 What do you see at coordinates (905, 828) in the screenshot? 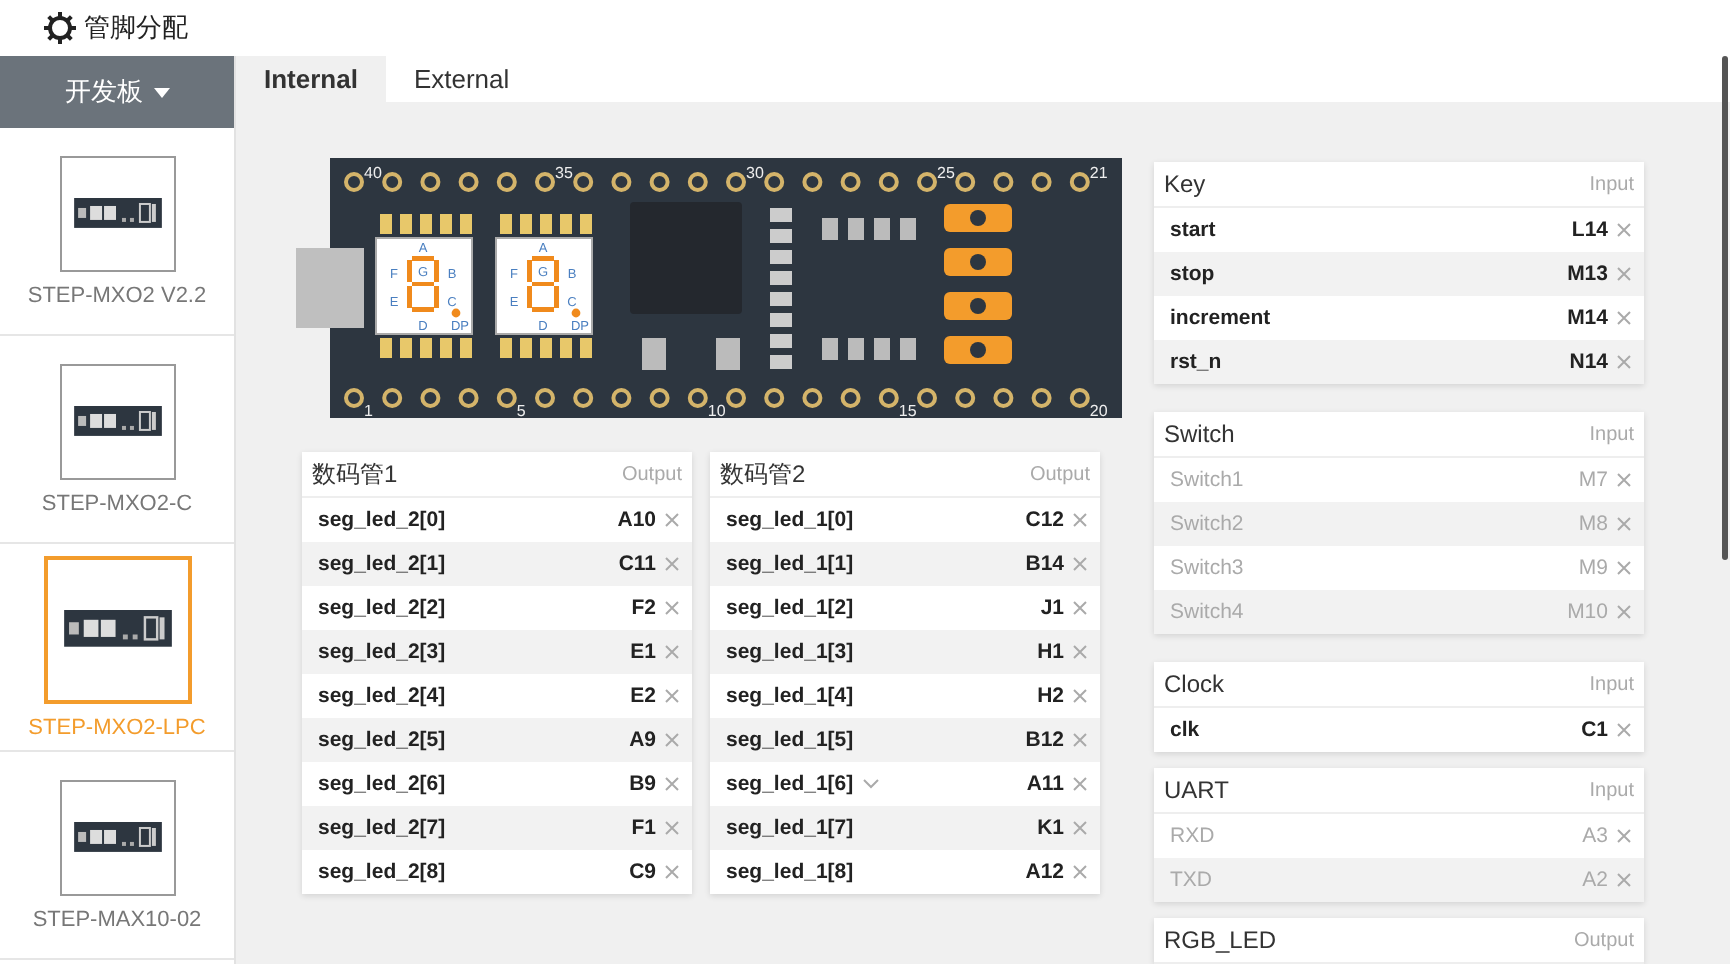
I see `pin-row: seg_led_1[7] K1` at bounding box center [905, 828].